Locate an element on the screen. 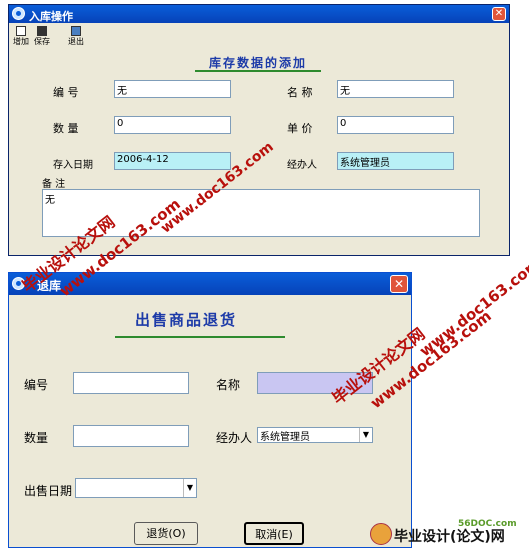 The height and width of the screenshot is (550, 529). handler-label-2: 经办人 is located at coordinates (234, 438).